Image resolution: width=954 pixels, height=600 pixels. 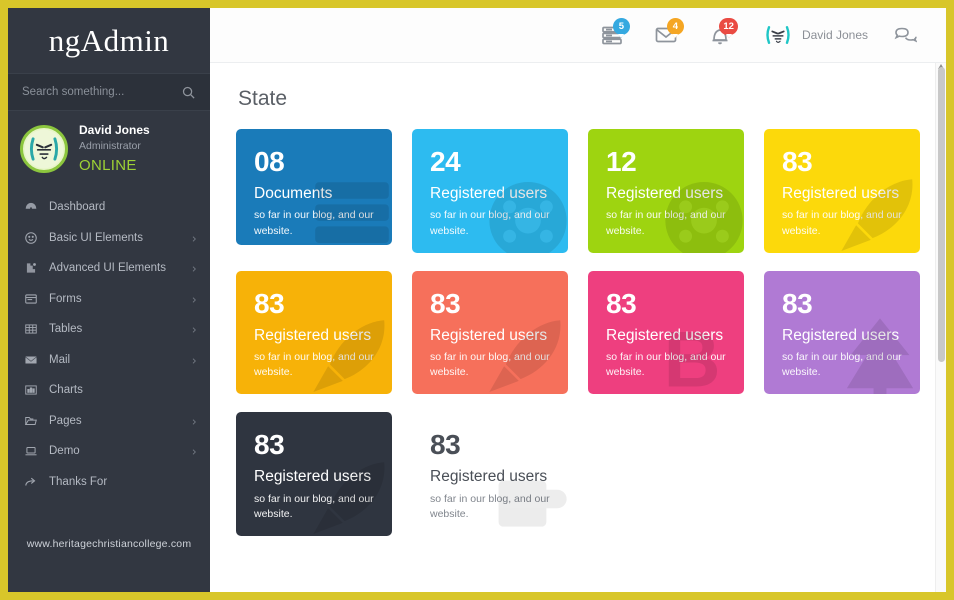 I want to click on mail-icon, so click(x=31, y=360).